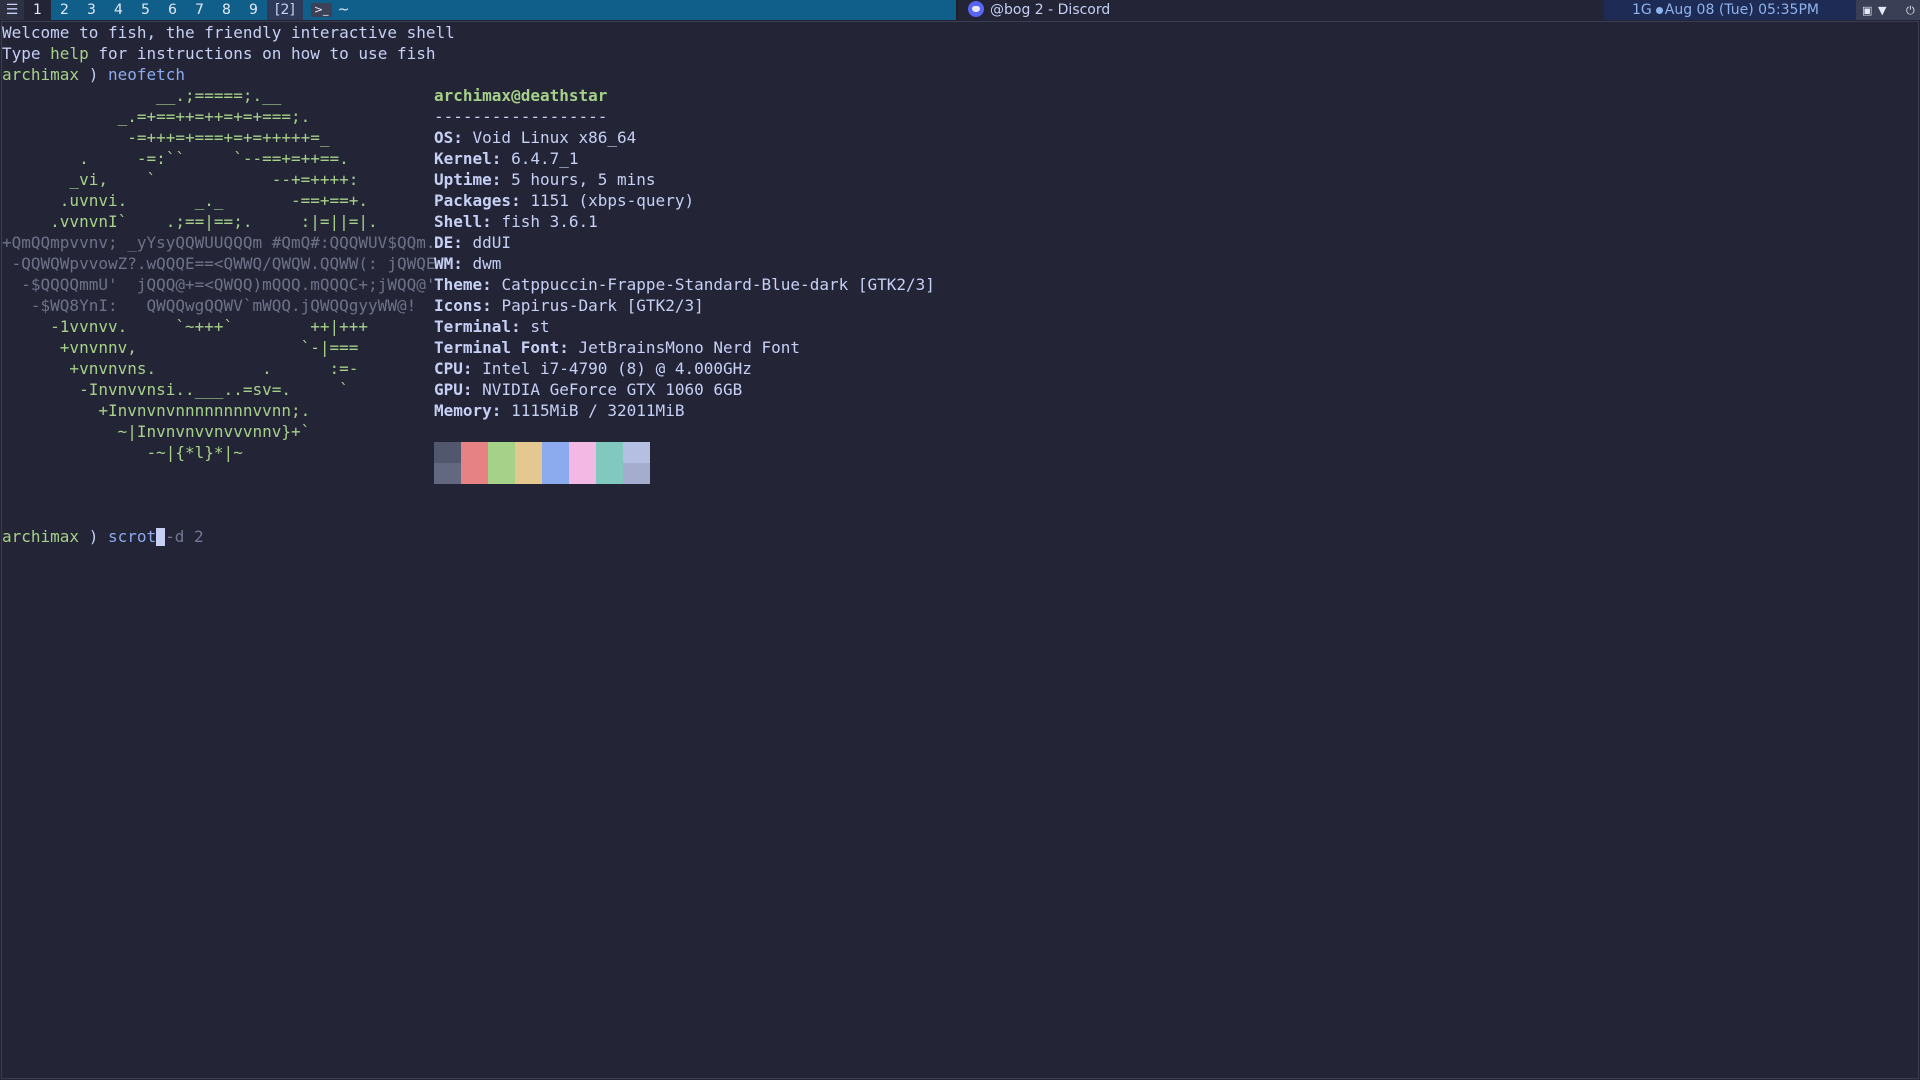 The image size is (1920, 1080). I want to click on logo-line: .uvnvi. _._ -==+==+., so click(185, 200).